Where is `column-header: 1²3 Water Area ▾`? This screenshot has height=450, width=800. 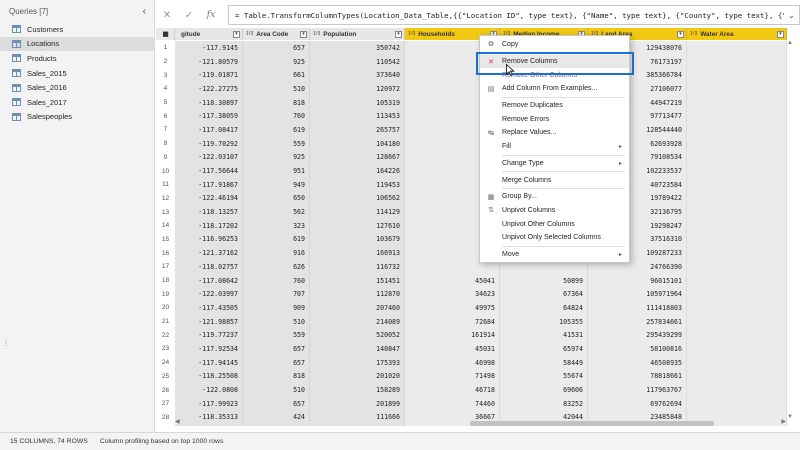 column-header: 1²3 Water Area ▾ is located at coordinates (737, 34).